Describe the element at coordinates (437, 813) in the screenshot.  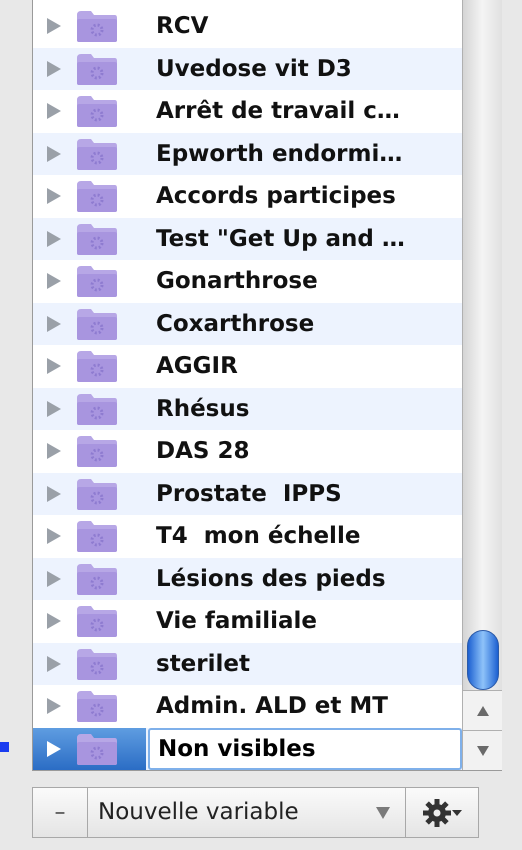
I see `gear-icon` at that location.